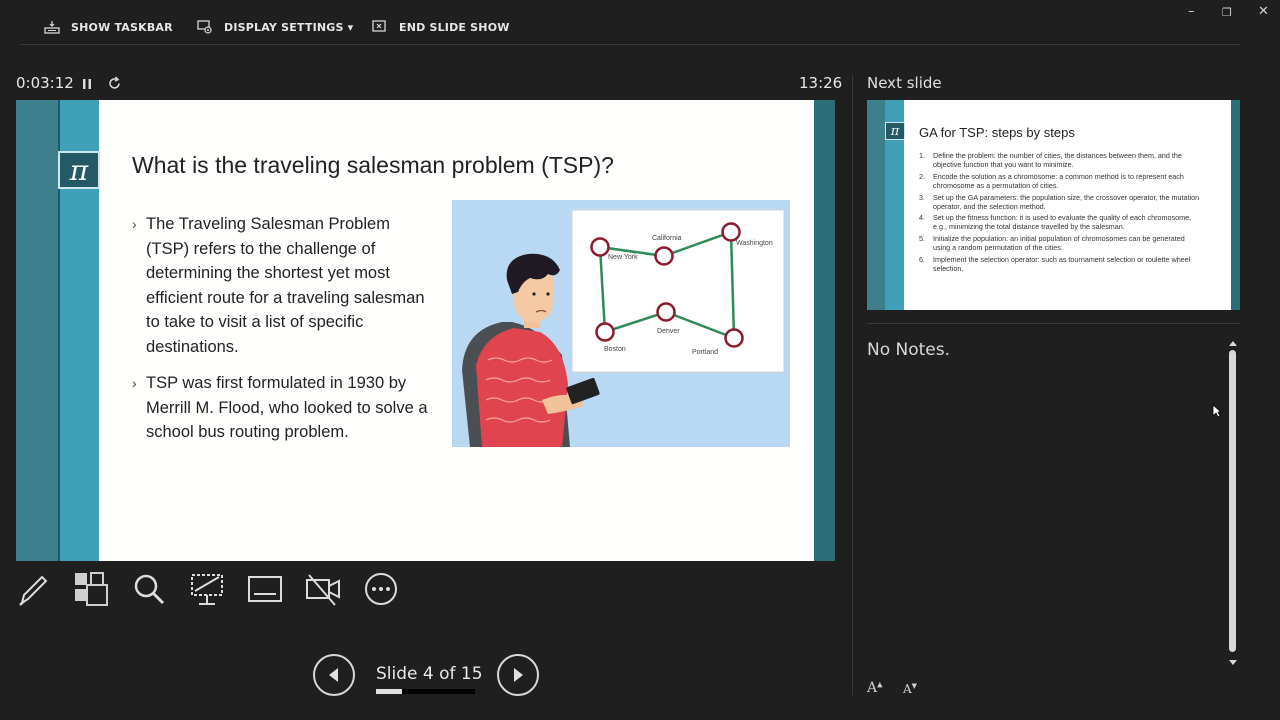 The image size is (1280, 720). Describe the element at coordinates (37, 330) in the screenshot. I see `slide-band-dark` at that location.